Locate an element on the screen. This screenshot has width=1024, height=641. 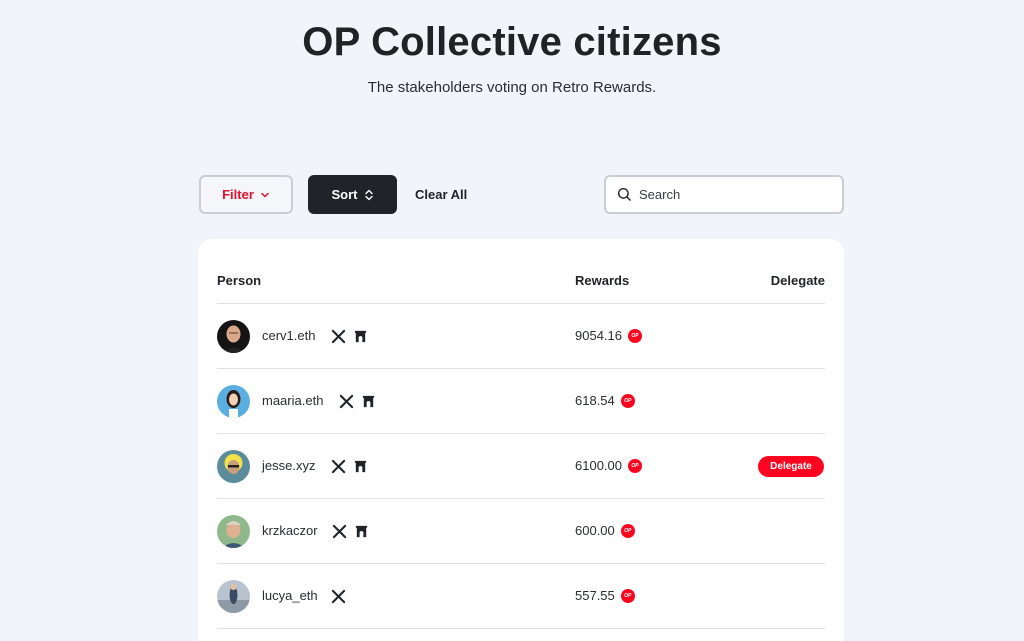
person-name: jesse.xyz is located at coordinates (288, 465).